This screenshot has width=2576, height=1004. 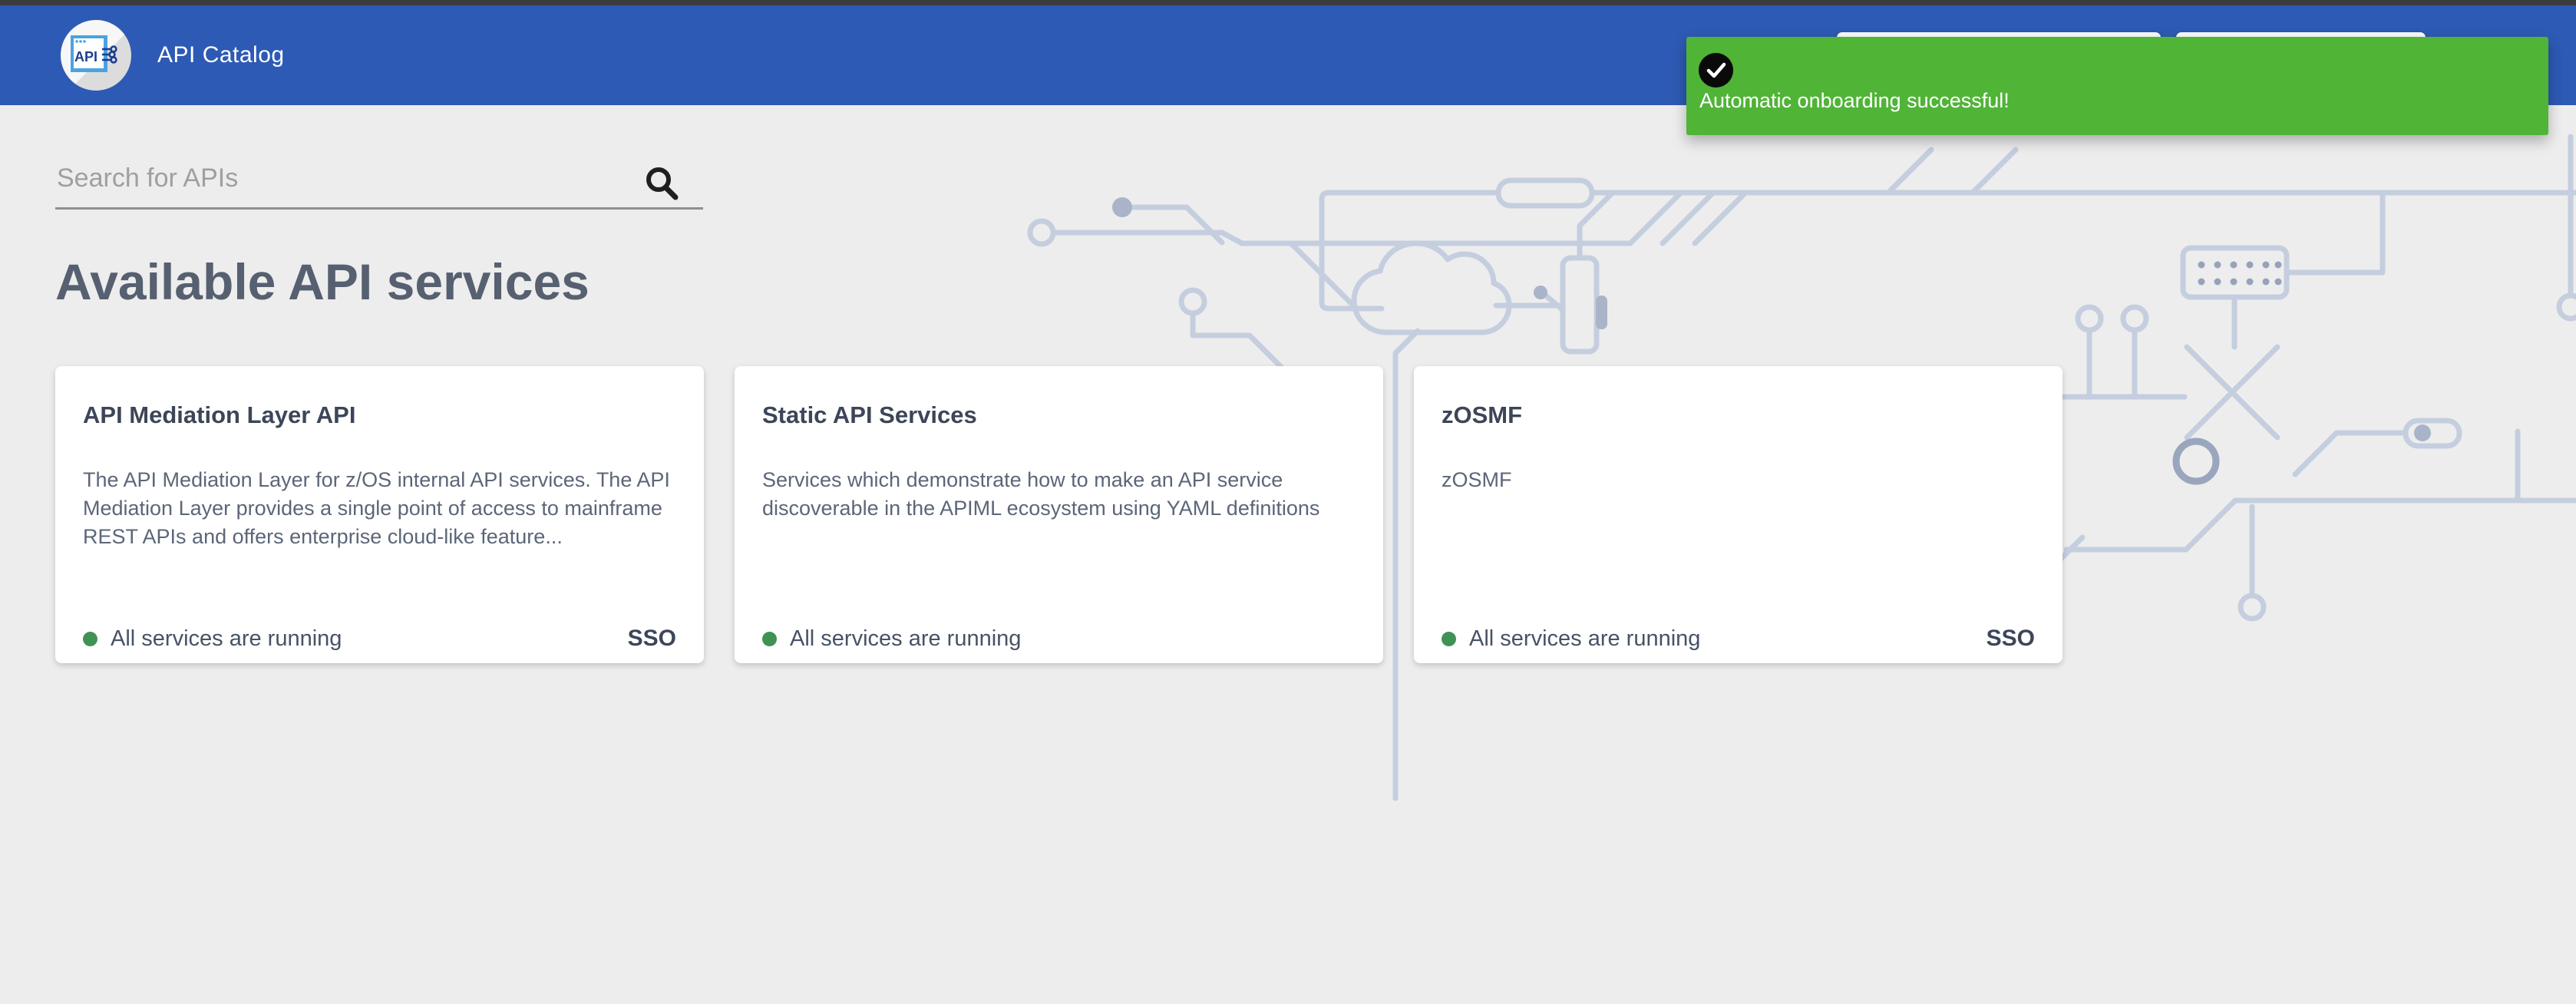 What do you see at coordinates (1288, 2) in the screenshot?
I see `window-top-strip` at bounding box center [1288, 2].